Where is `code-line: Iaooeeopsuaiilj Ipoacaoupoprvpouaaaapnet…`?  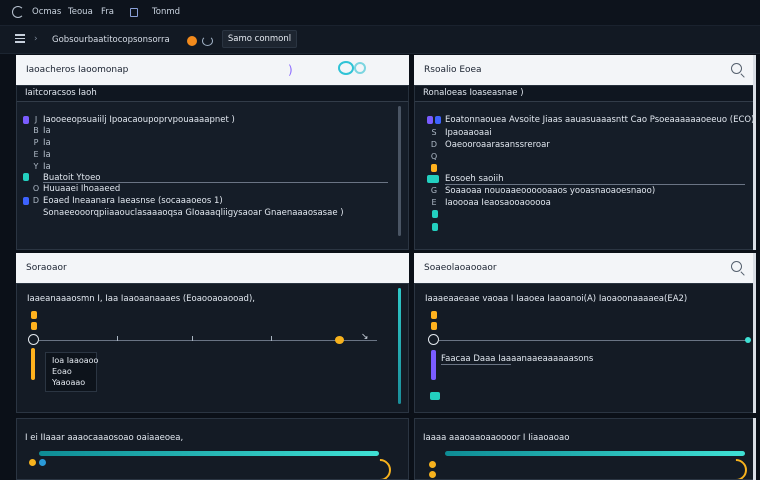 code-line: Iaooeeopsuaiilj Ipoacaoupoprvpouaaaapnet… is located at coordinates (139, 120).